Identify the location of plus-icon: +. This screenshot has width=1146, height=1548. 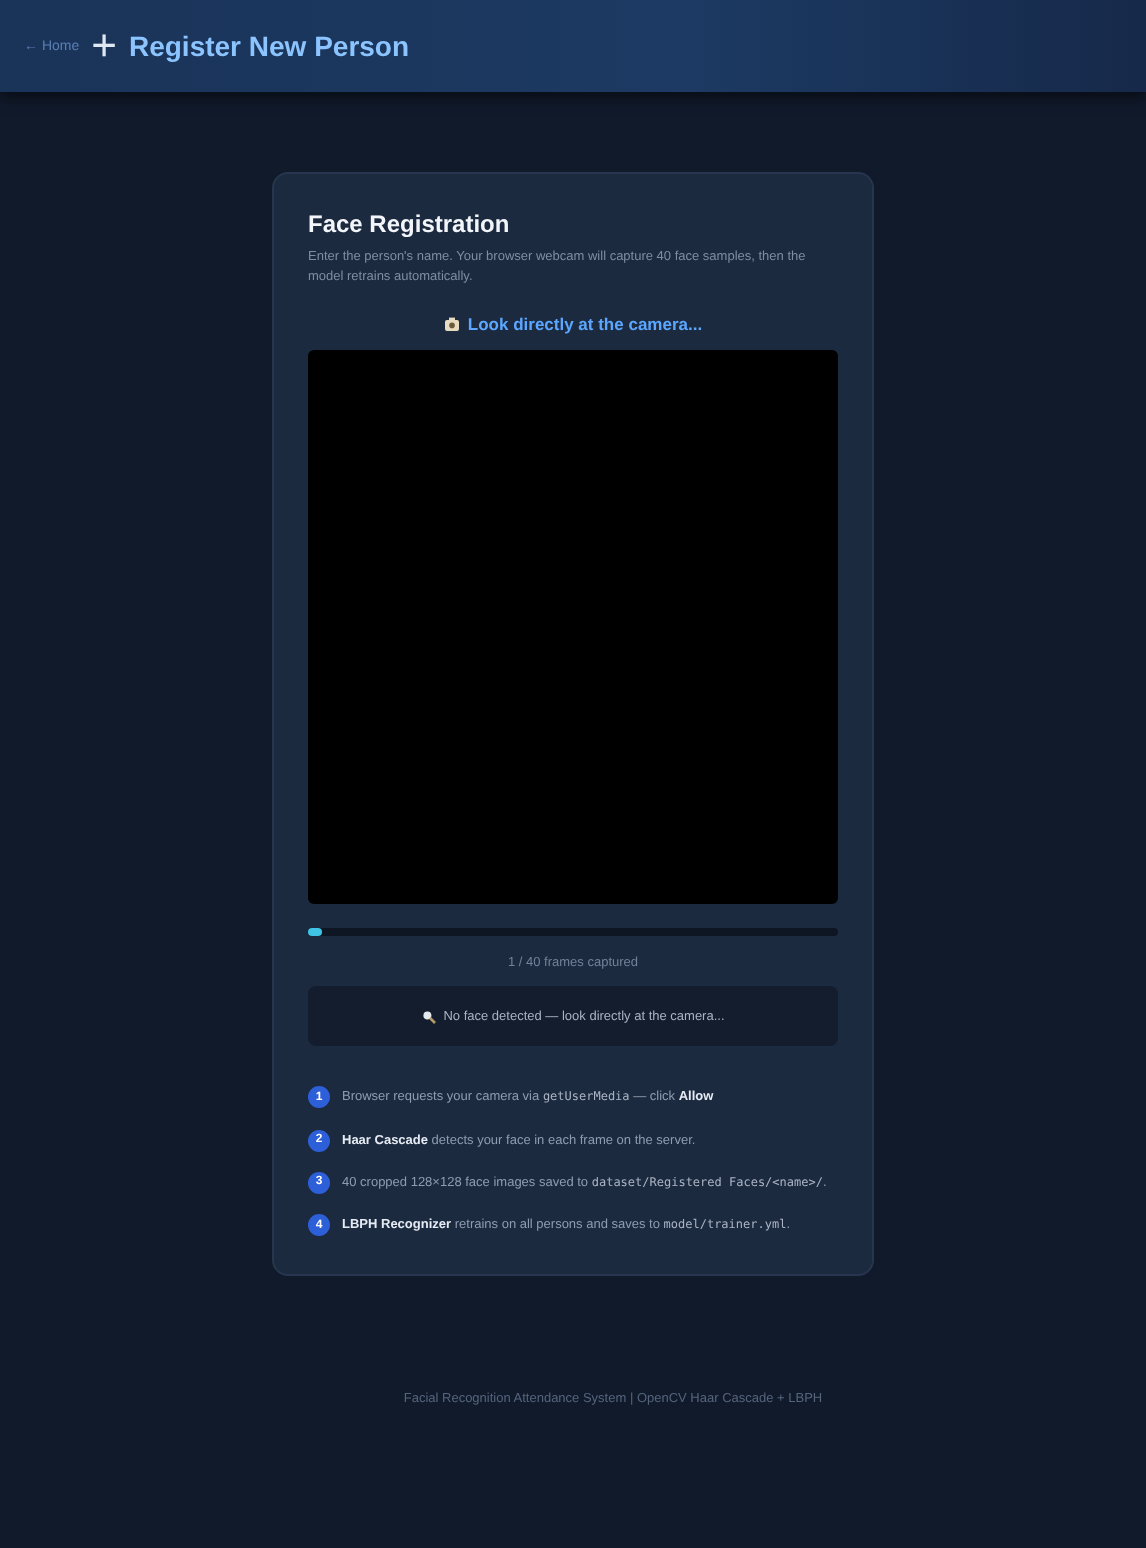
(104, 46).